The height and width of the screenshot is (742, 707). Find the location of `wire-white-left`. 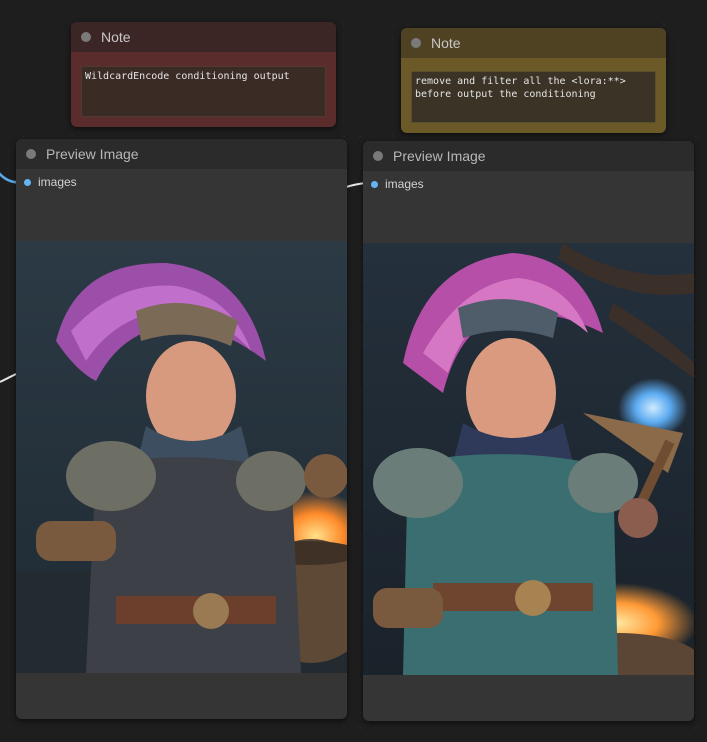

wire-white-left is located at coordinates (8, 378).